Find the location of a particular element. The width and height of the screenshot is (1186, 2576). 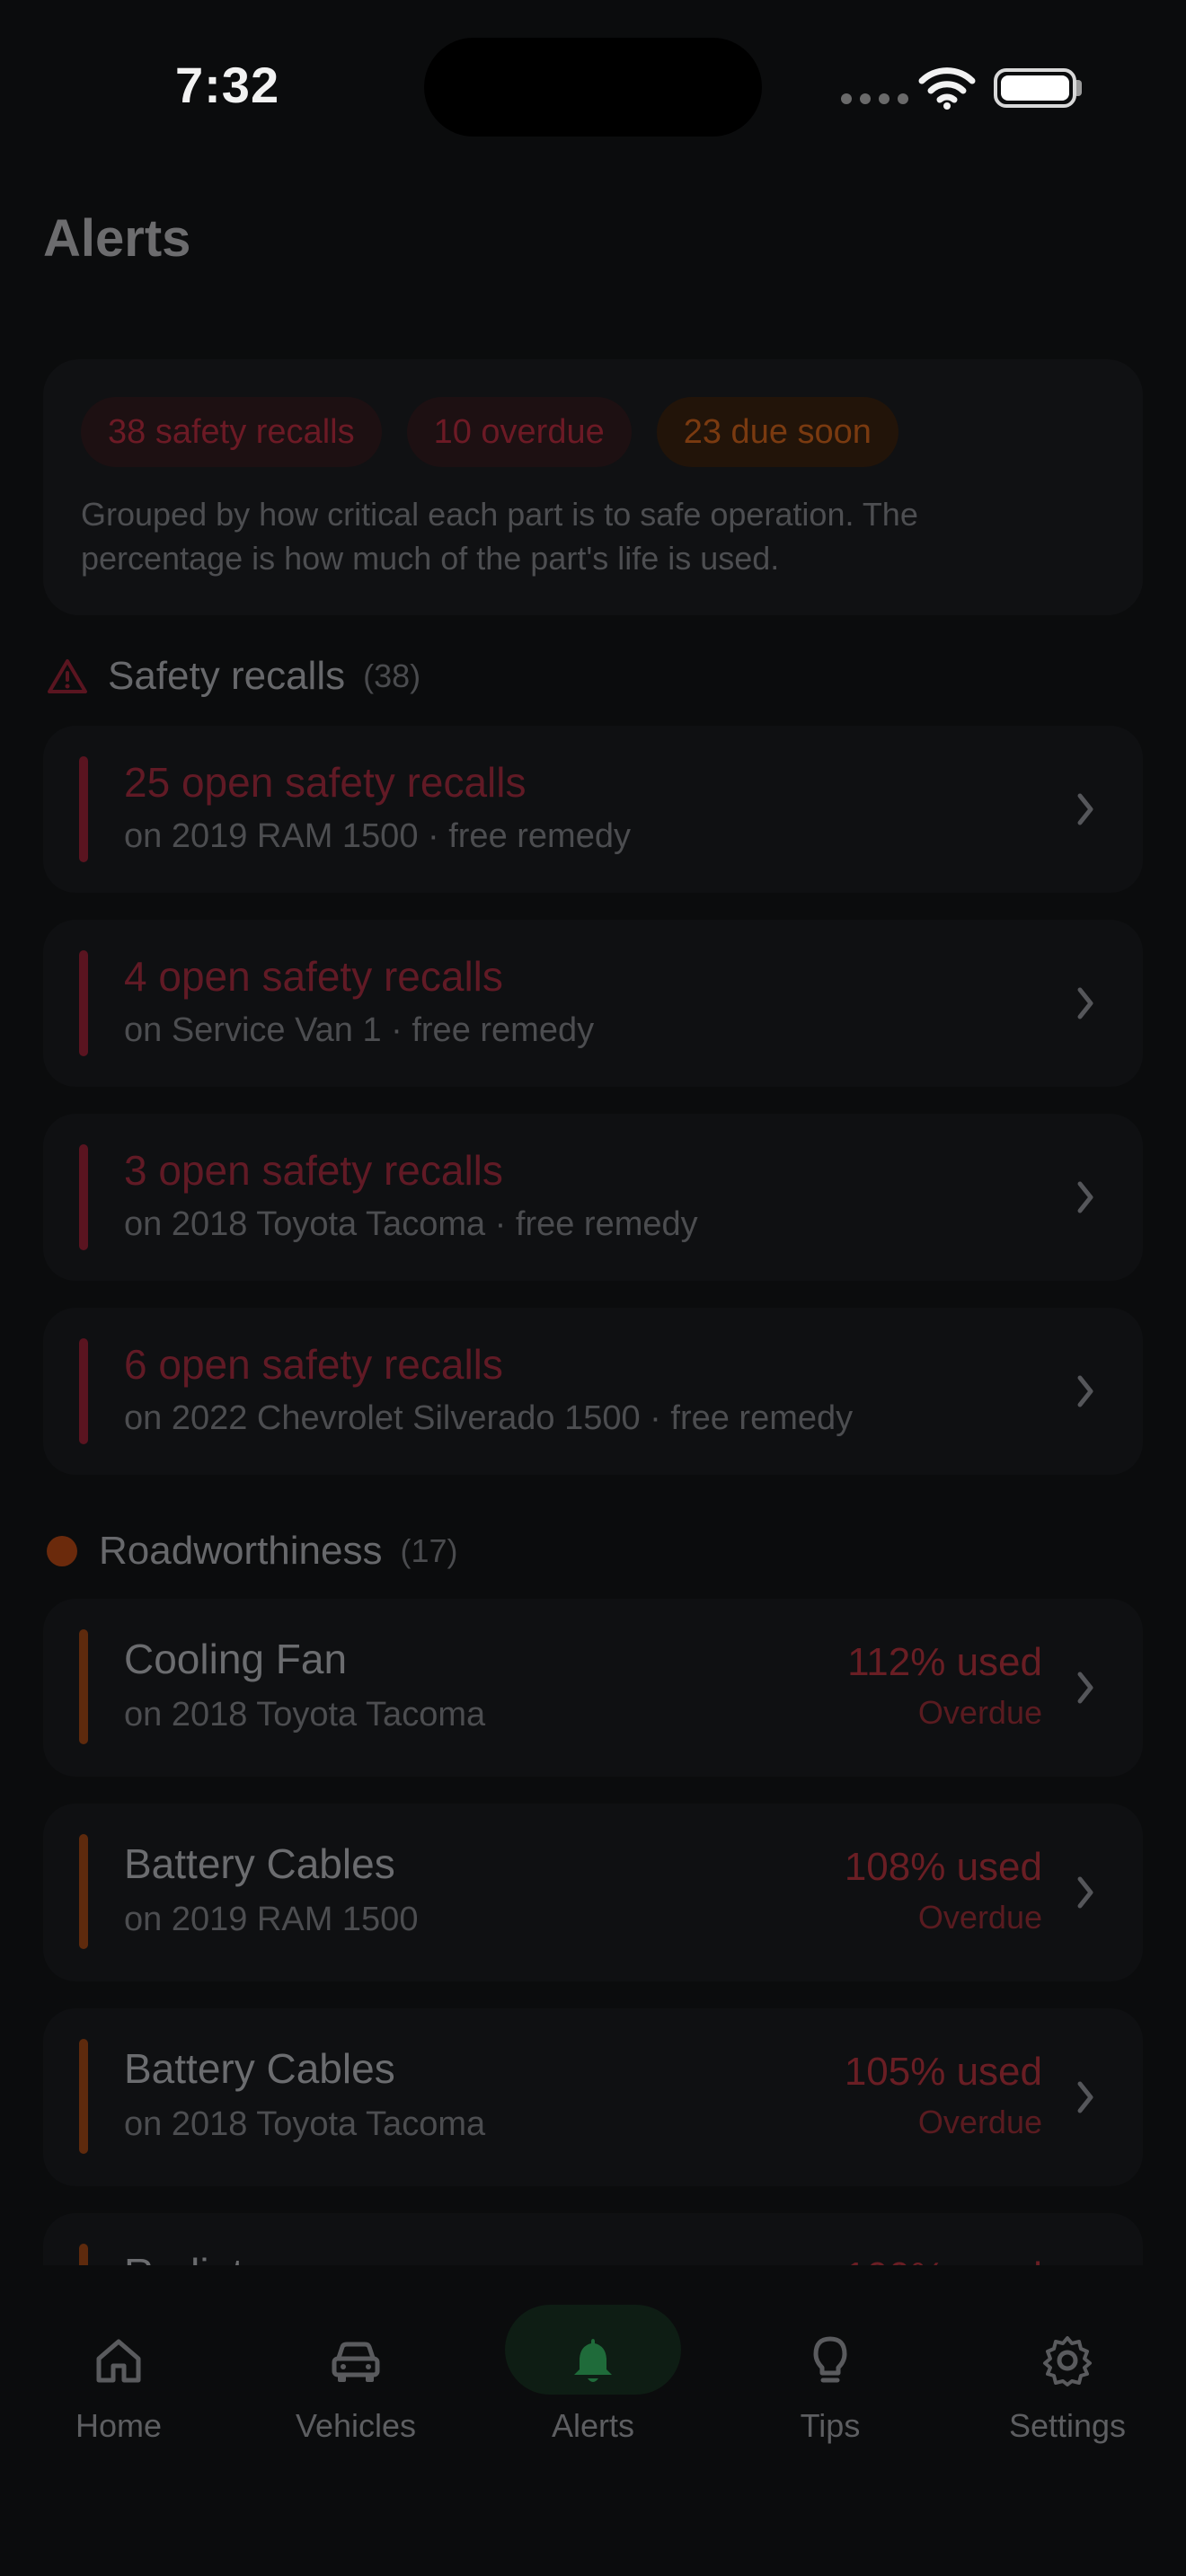

nav-home: Home is located at coordinates (118, 2375).